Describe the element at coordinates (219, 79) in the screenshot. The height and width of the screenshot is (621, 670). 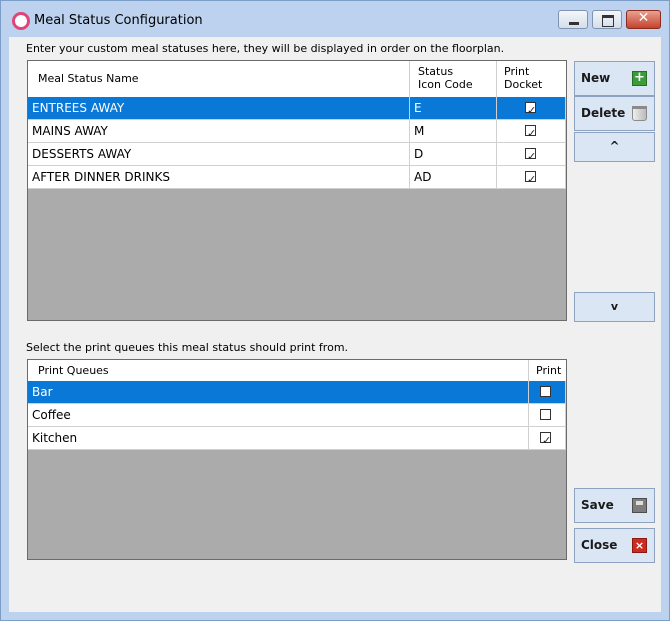
I see `col-header-name: Meal Status Name` at that location.